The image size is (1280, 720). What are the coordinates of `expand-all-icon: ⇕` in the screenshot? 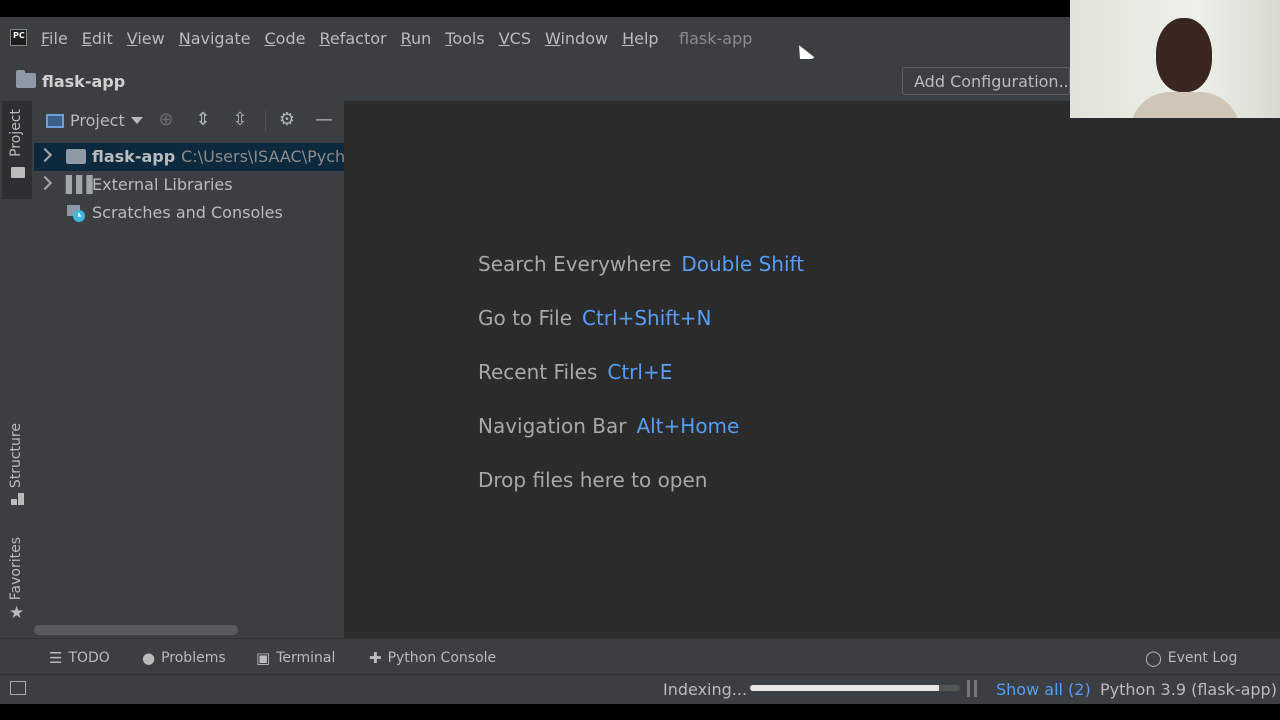 It's located at (203, 120).